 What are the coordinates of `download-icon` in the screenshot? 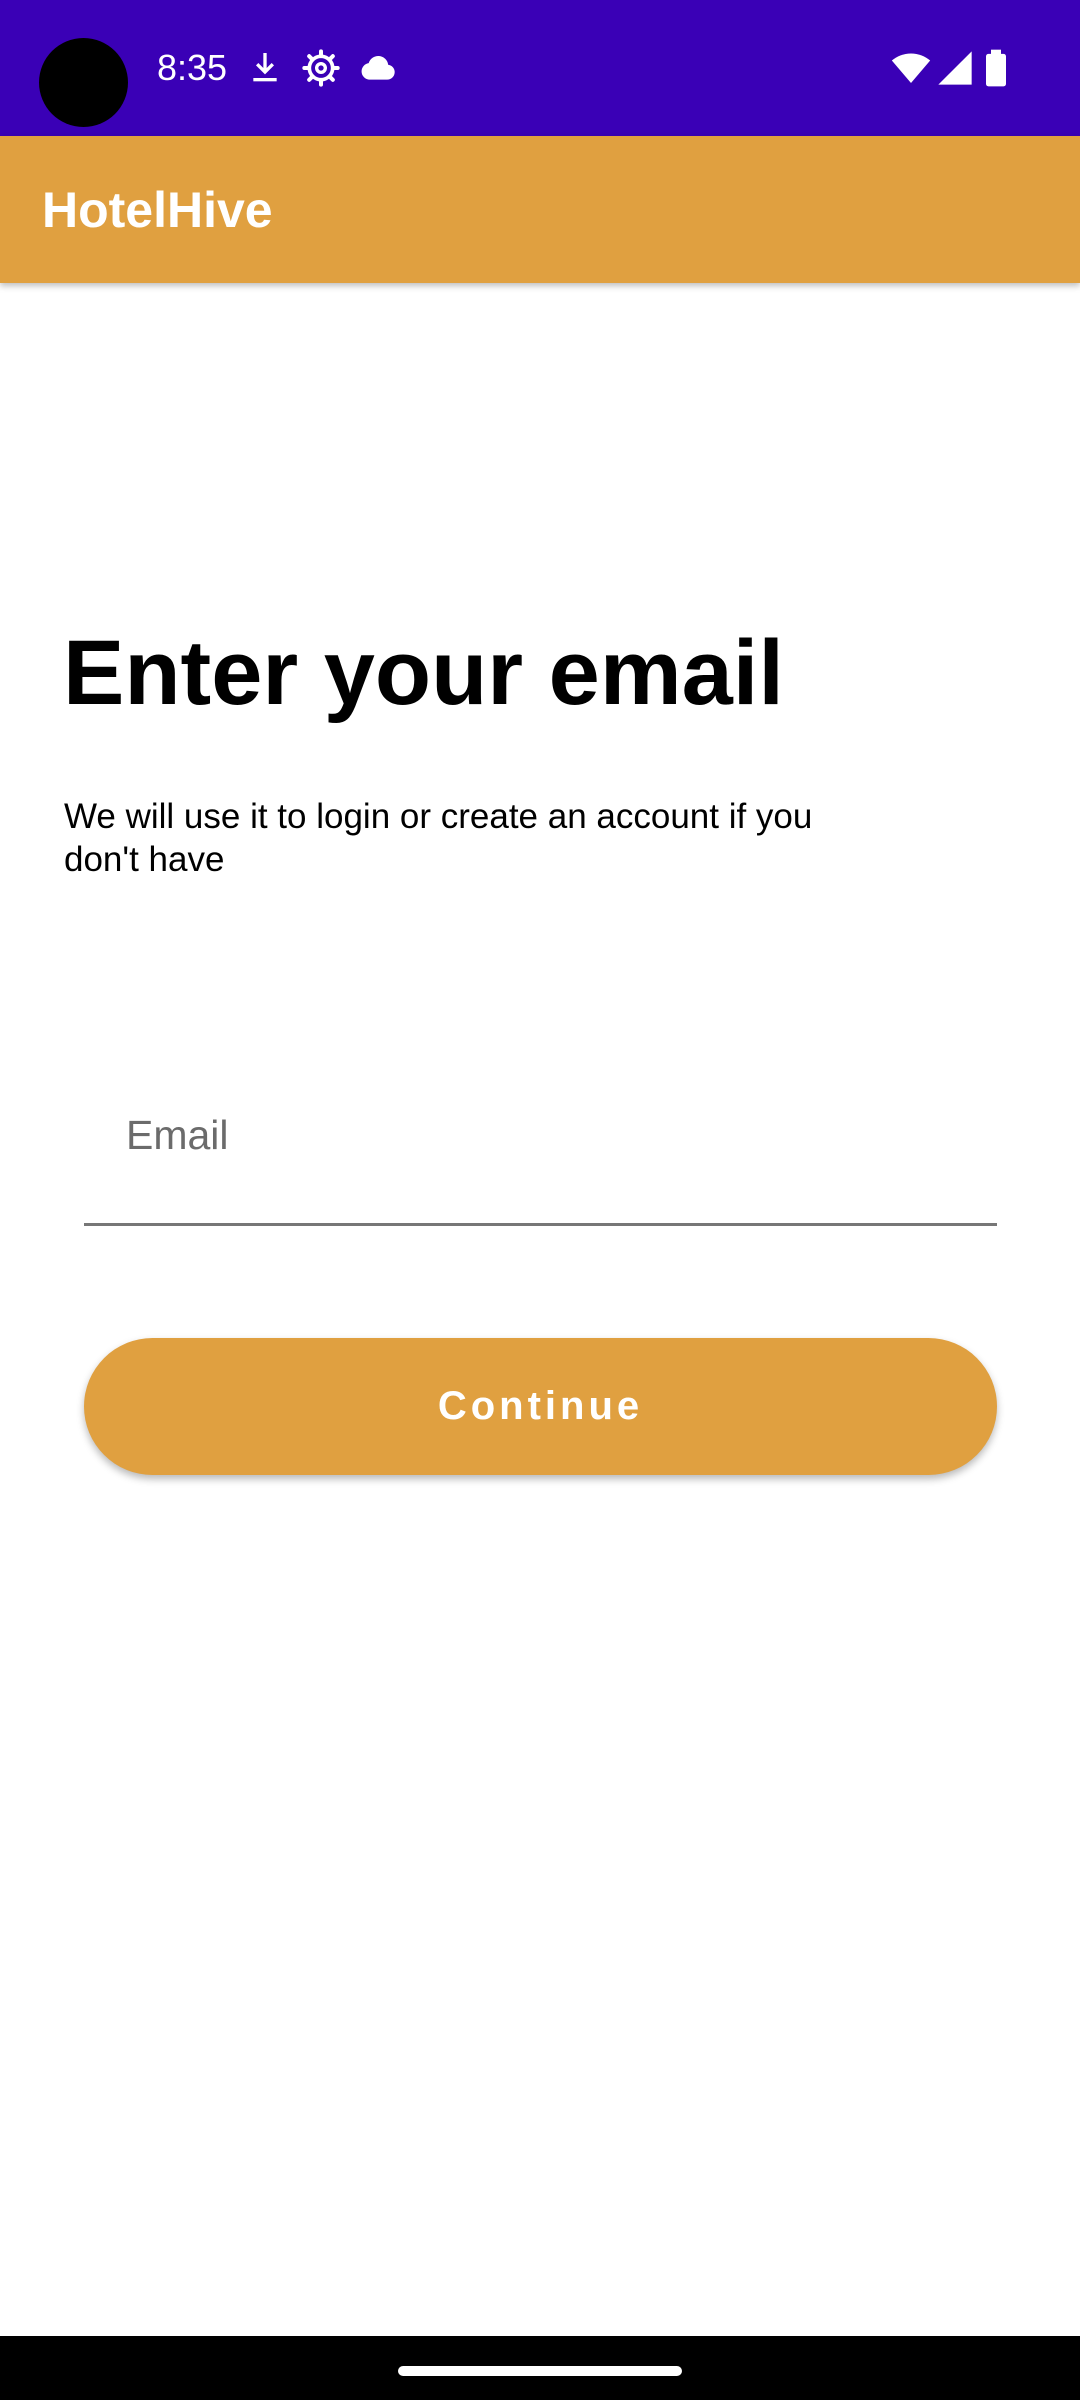 It's located at (265, 68).